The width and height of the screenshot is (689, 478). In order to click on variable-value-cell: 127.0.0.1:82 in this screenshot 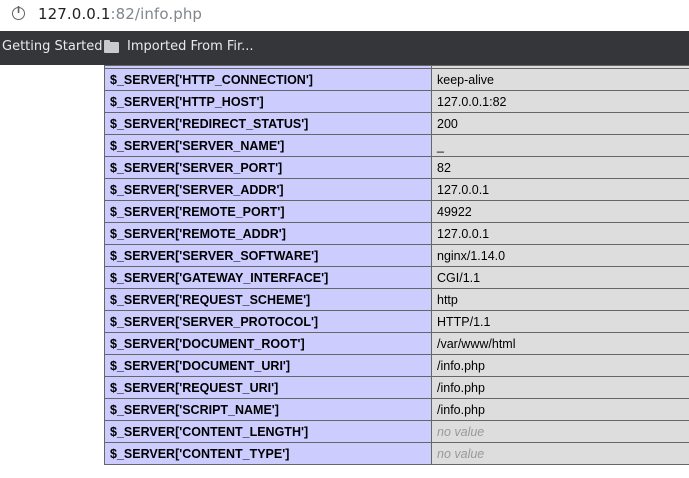, I will do `click(560, 101)`.